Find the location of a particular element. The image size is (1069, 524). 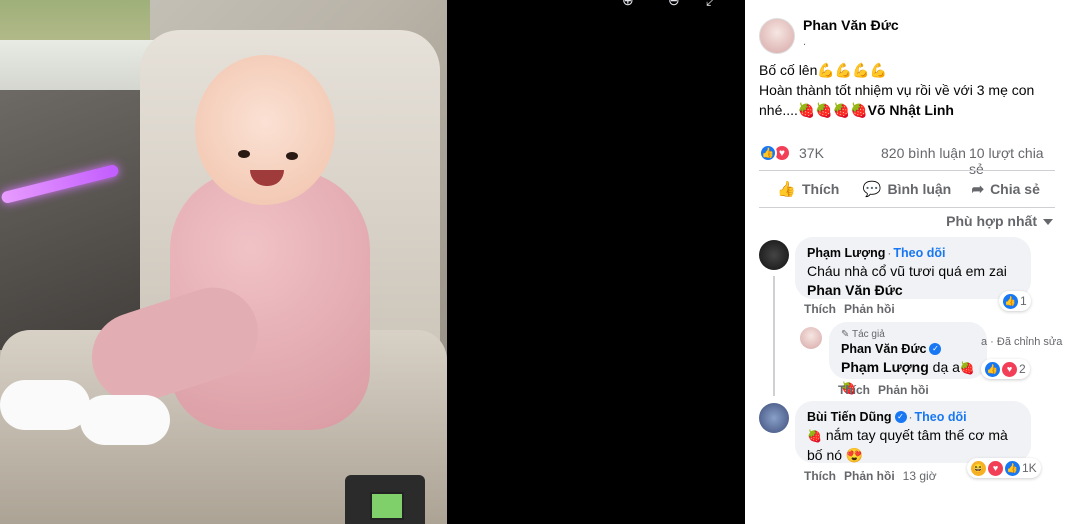

author-name: Phan Văn Đức is located at coordinates (851, 25).